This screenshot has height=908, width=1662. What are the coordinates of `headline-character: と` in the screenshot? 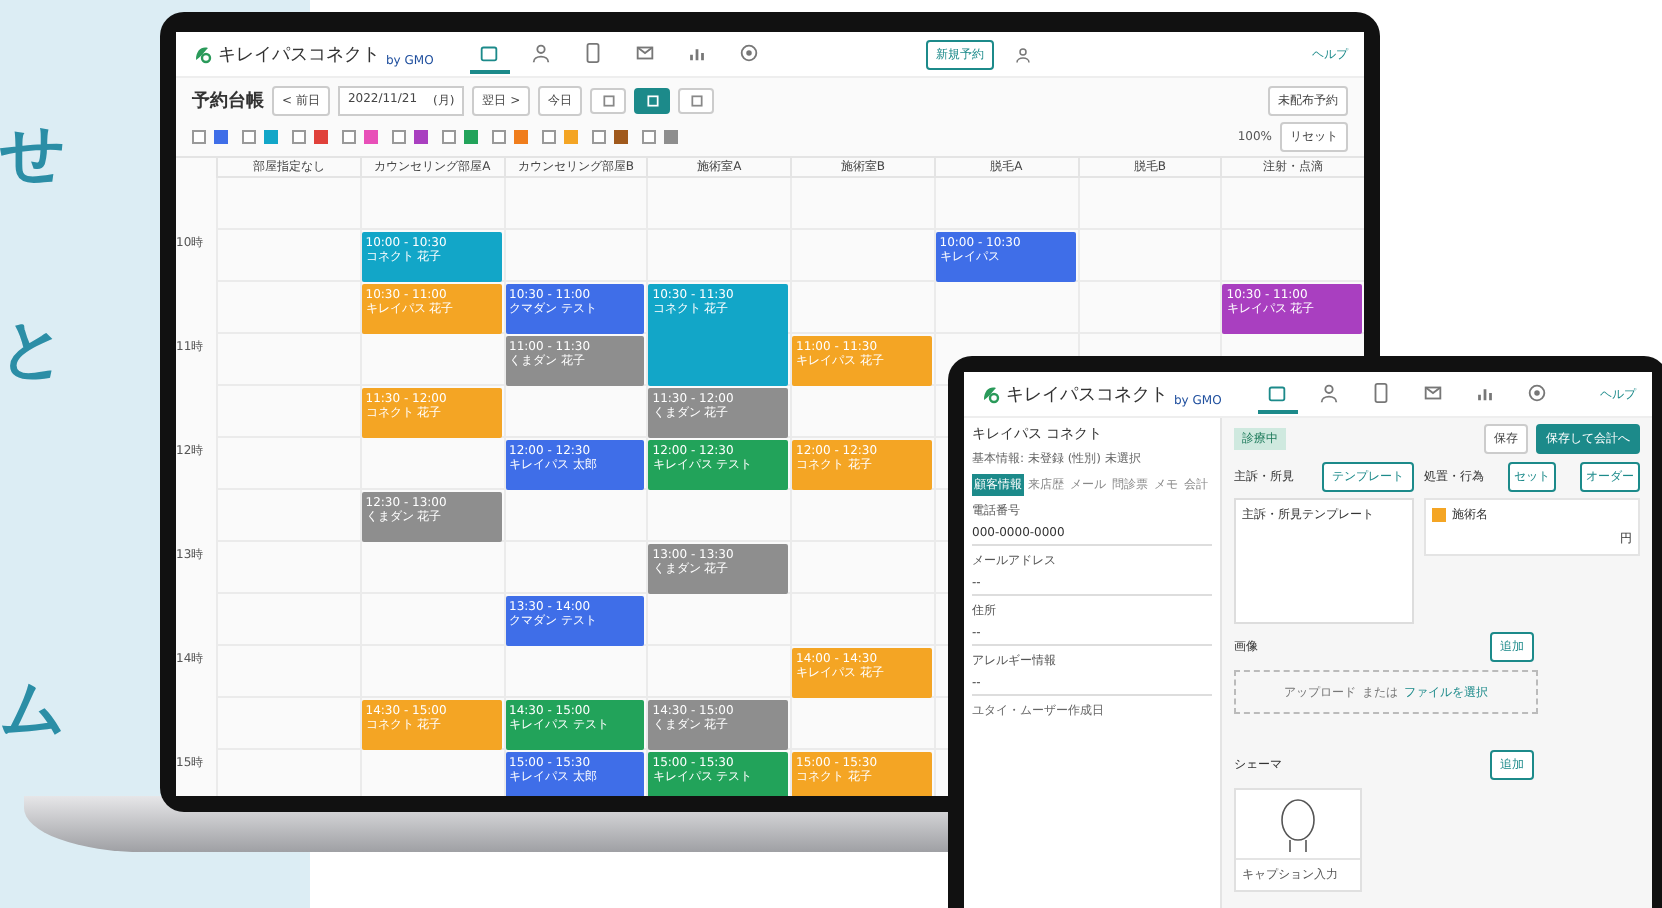 It's located at (33, 348).